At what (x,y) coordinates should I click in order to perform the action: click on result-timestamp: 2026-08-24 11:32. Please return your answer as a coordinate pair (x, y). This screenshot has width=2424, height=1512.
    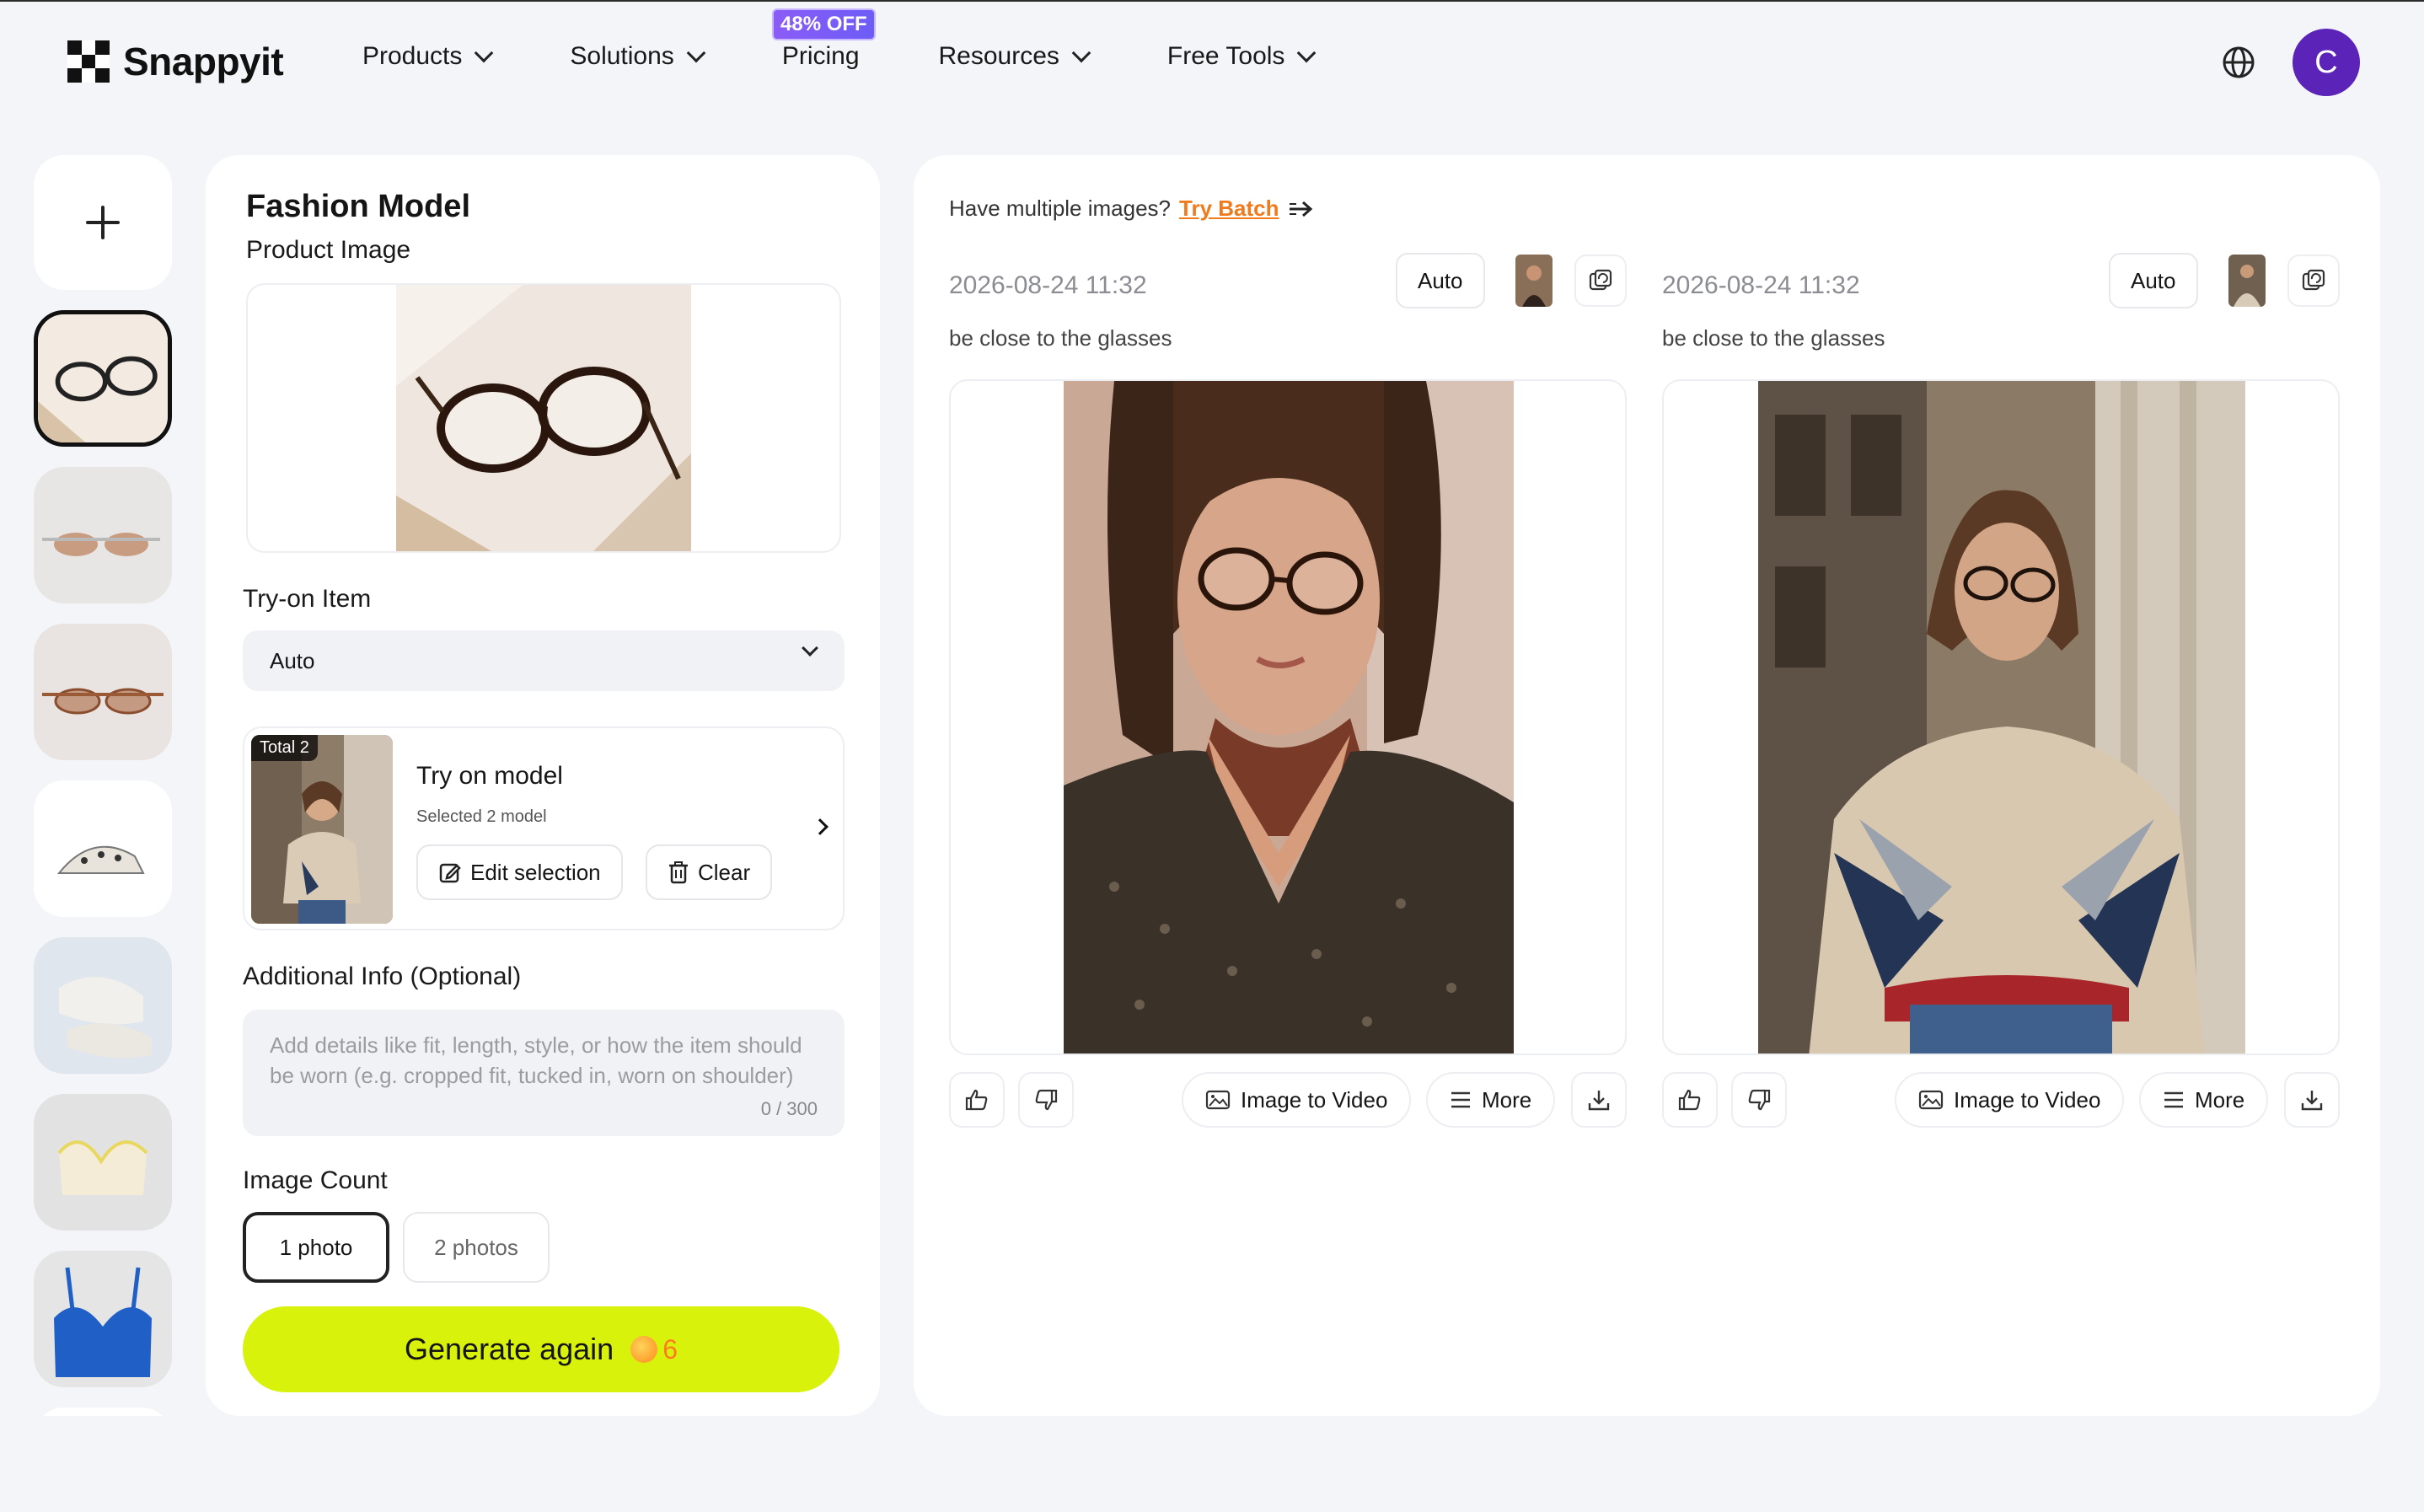
    Looking at the image, I should click on (1048, 285).